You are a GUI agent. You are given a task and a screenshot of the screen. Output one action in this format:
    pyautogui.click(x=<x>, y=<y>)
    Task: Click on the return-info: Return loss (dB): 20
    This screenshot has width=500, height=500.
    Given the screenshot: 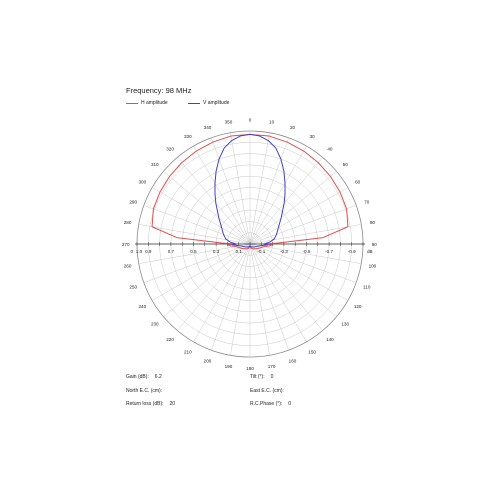 What is the action you would take?
    pyautogui.click(x=150, y=404)
    